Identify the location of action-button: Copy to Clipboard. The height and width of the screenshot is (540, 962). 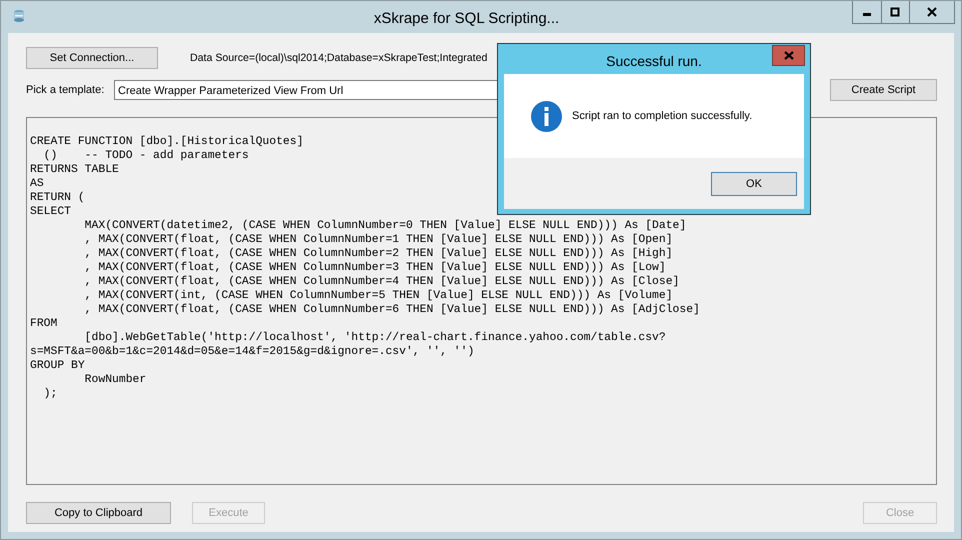
(98, 513).